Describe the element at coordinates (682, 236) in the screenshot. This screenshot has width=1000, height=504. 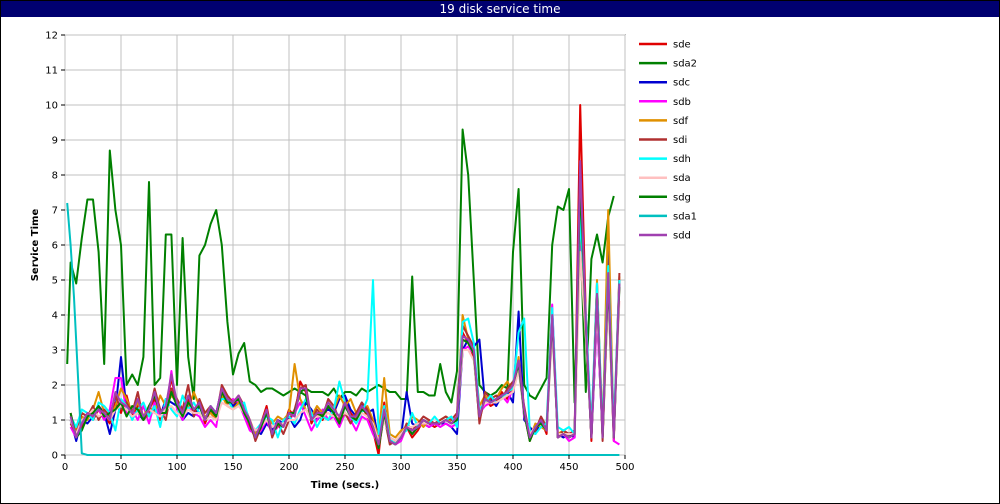
I see `legend-label-sdd: sdd` at that location.